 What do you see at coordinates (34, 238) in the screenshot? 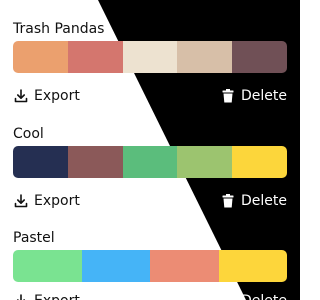
I see `palette-title: Pastel` at bounding box center [34, 238].